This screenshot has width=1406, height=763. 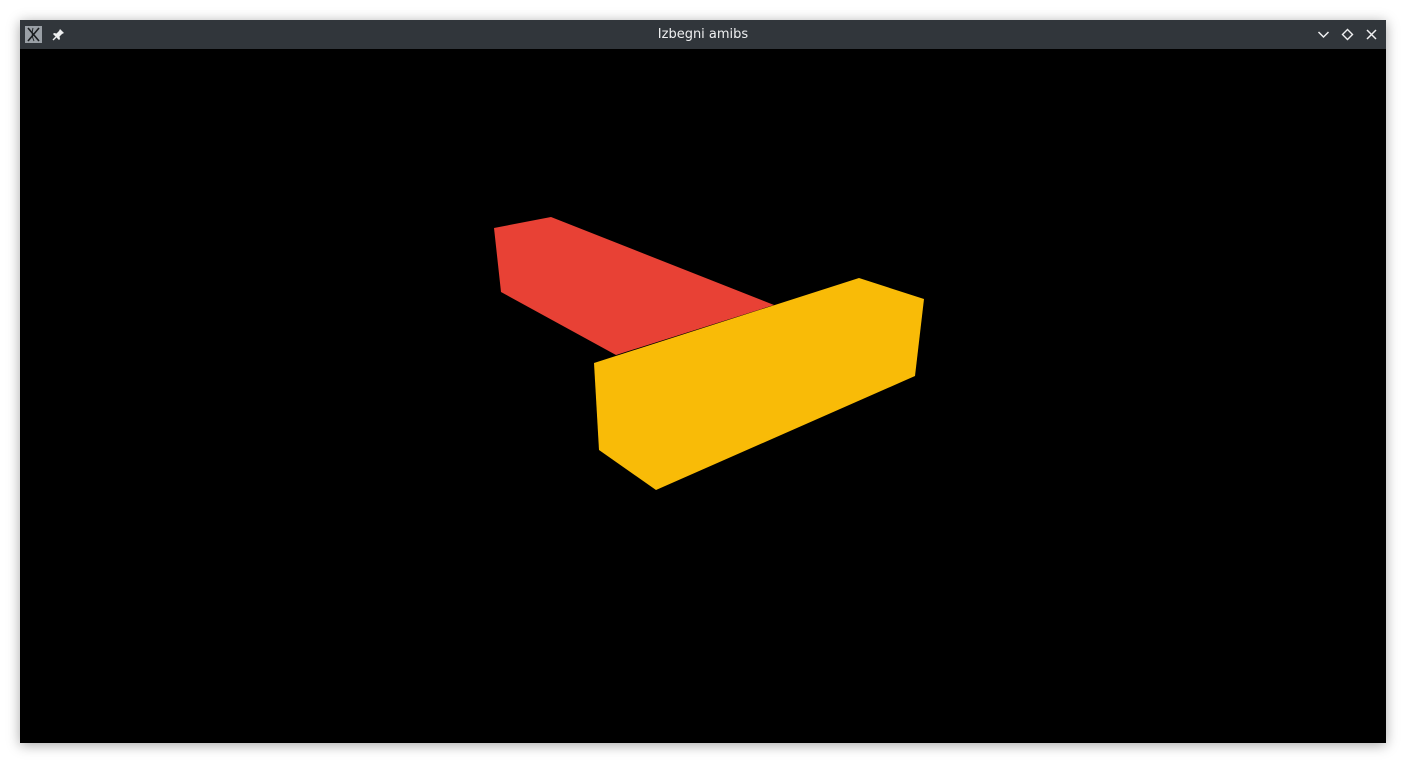 I want to click on diamond-icon, so click(x=1347, y=34).